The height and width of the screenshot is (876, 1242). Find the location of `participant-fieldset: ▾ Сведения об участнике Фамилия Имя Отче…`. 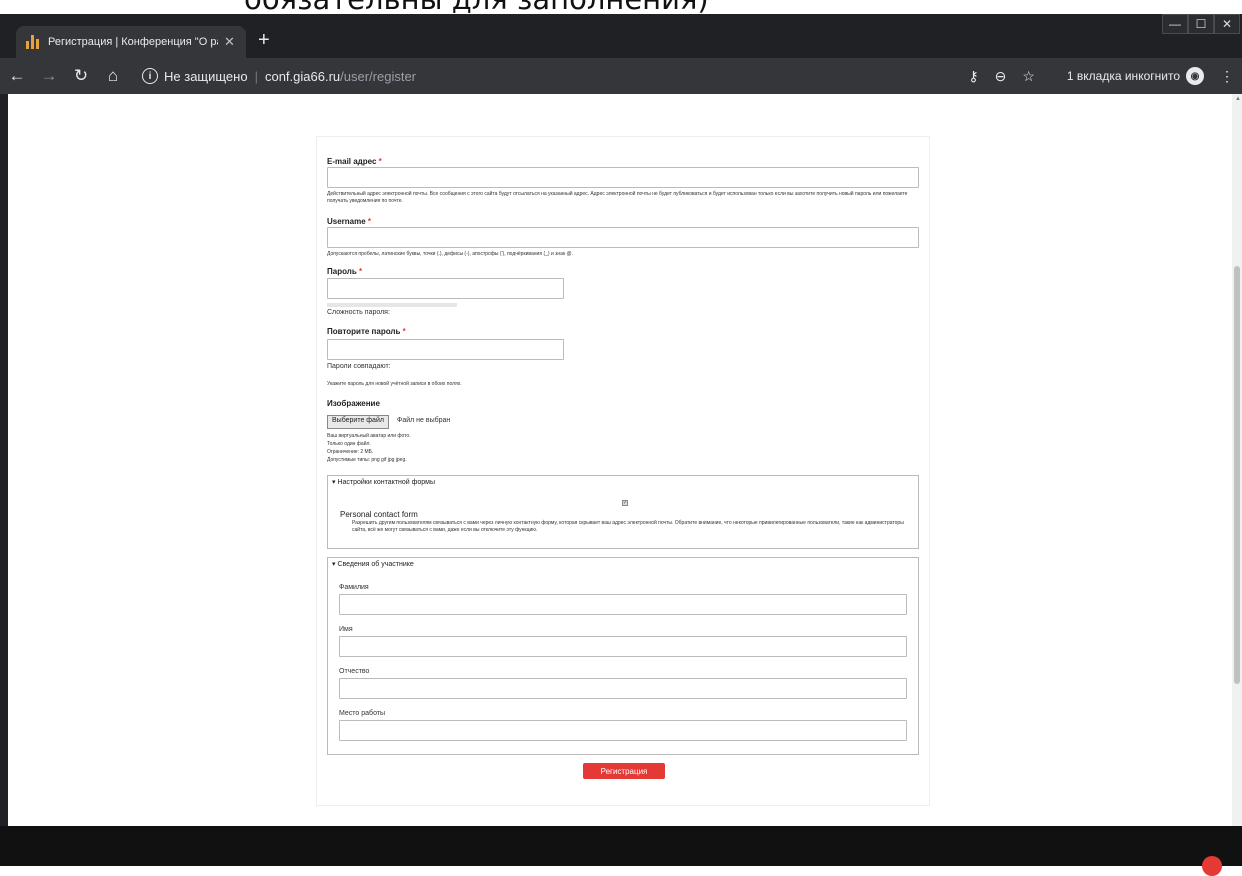

participant-fieldset: ▾ Сведения об участнике Фамилия Имя Отче… is located at coordinates (623, 656).